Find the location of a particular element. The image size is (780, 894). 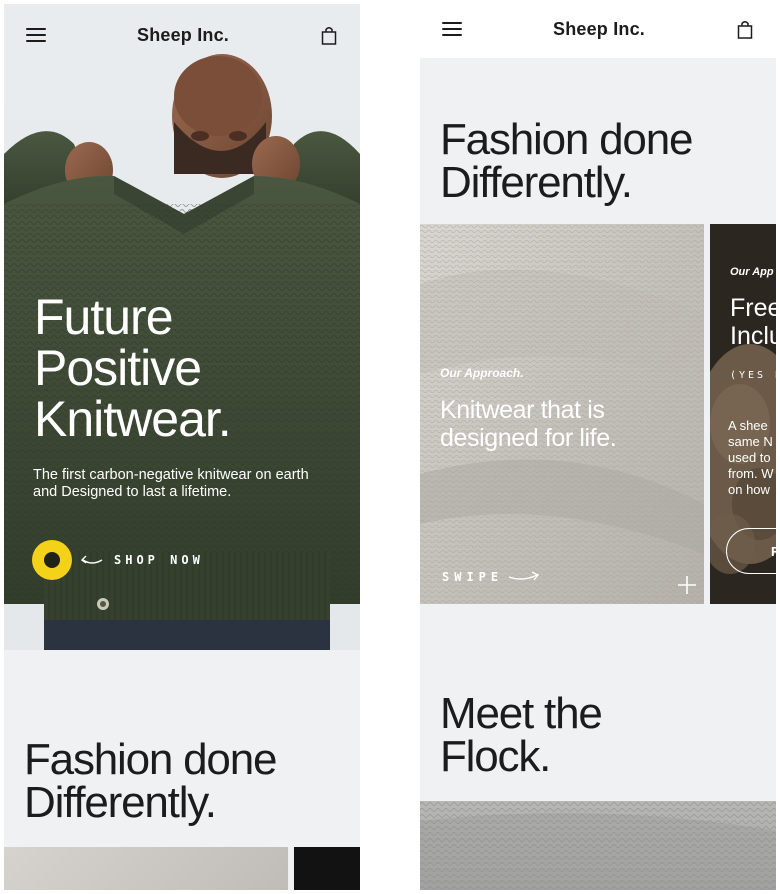

sheep-card-body-line-2: same N is located at coordinates (750, 441).